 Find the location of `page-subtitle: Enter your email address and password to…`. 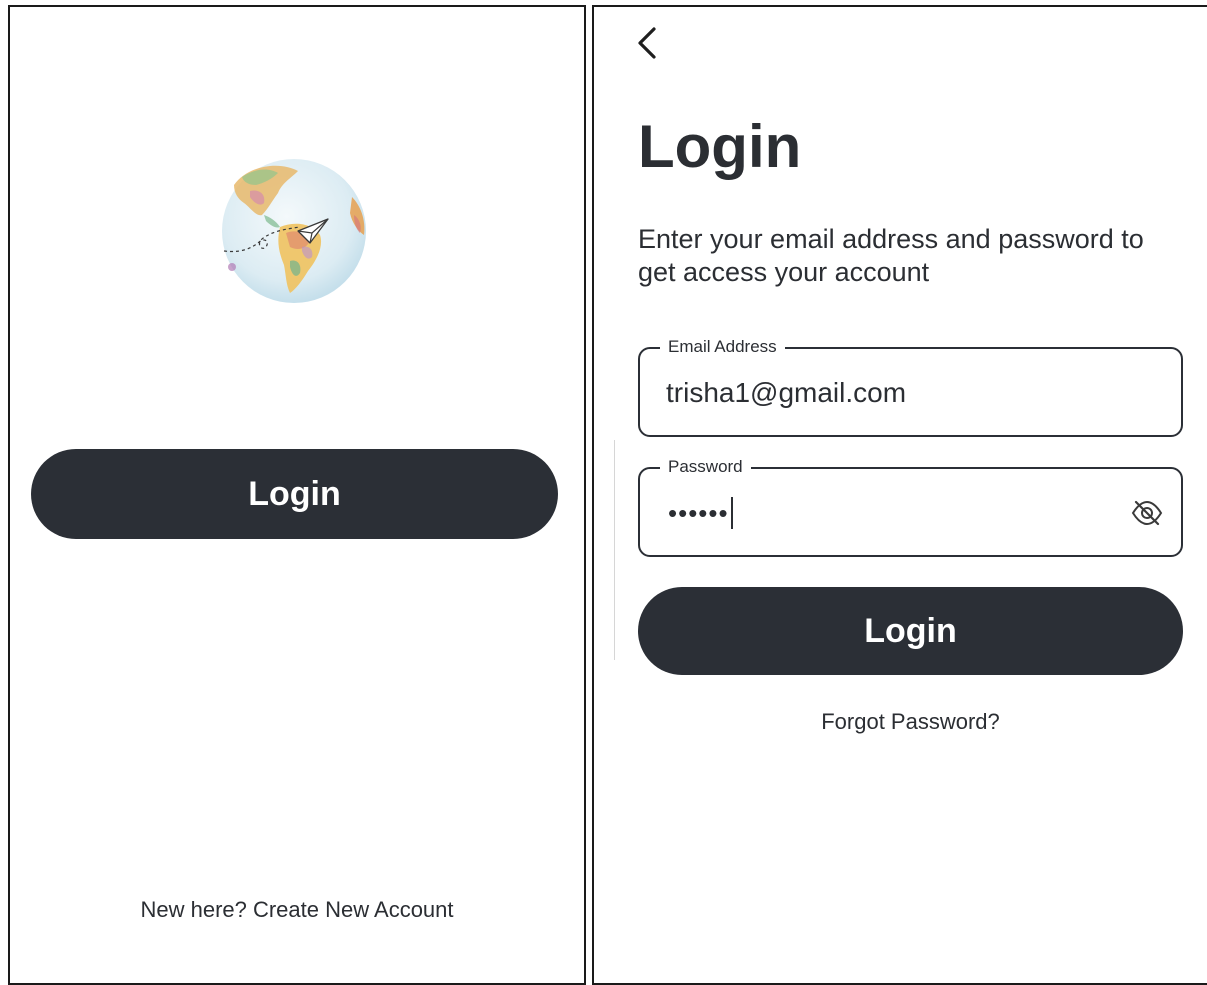

page-subtitle: Enter your email address and password to… is located at coordinates (891, 255).